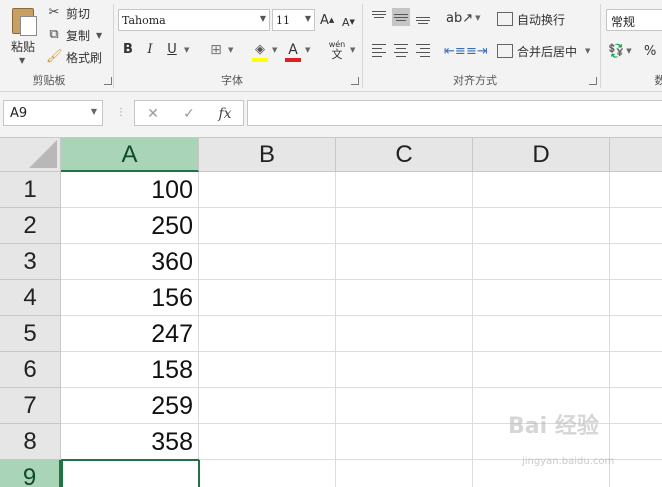 The image size is (662, 487). Describe the element at coordinates (30, 226) in the screenshot. I see `row-header-2: 2` at that location.